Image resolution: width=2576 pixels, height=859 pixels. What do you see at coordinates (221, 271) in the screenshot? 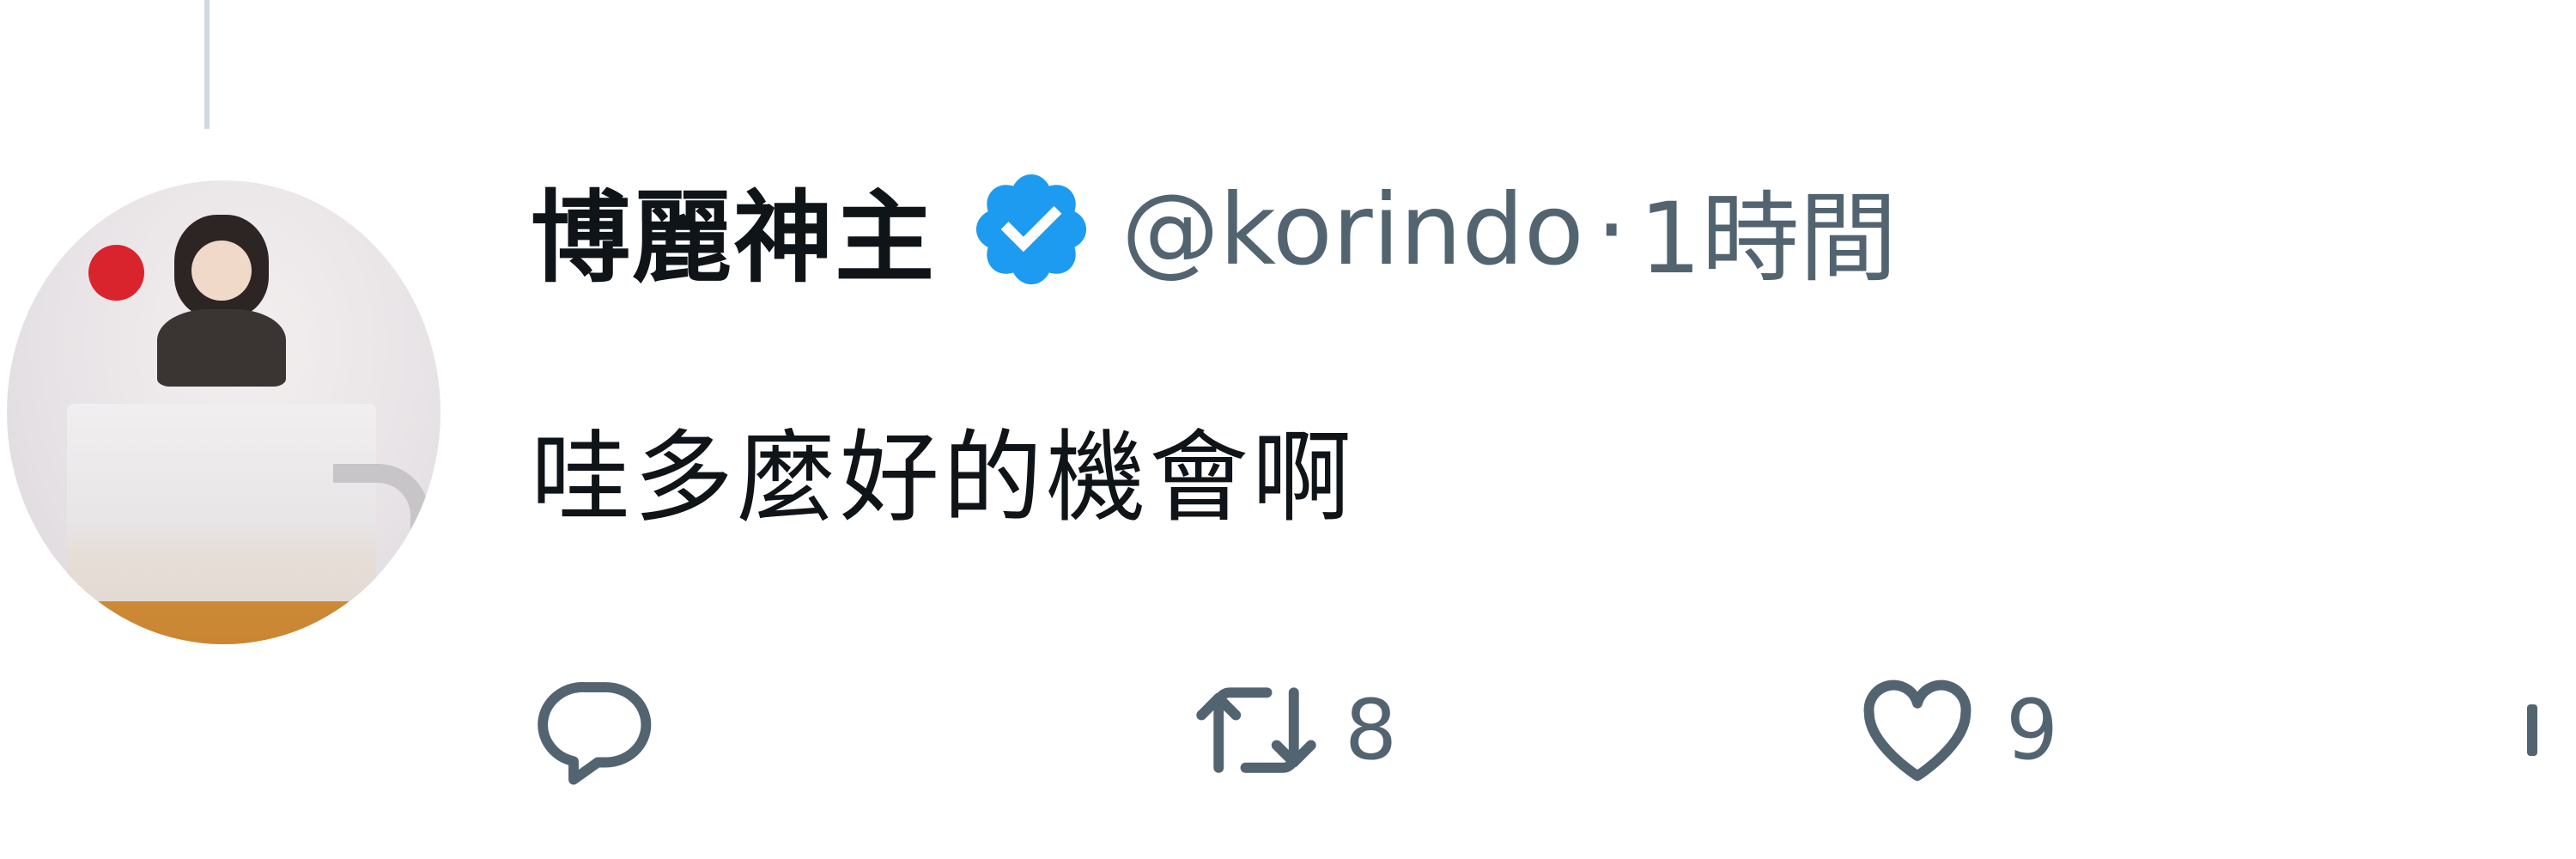
I see `avatar-figure-face` at bounding box center [221, 271].